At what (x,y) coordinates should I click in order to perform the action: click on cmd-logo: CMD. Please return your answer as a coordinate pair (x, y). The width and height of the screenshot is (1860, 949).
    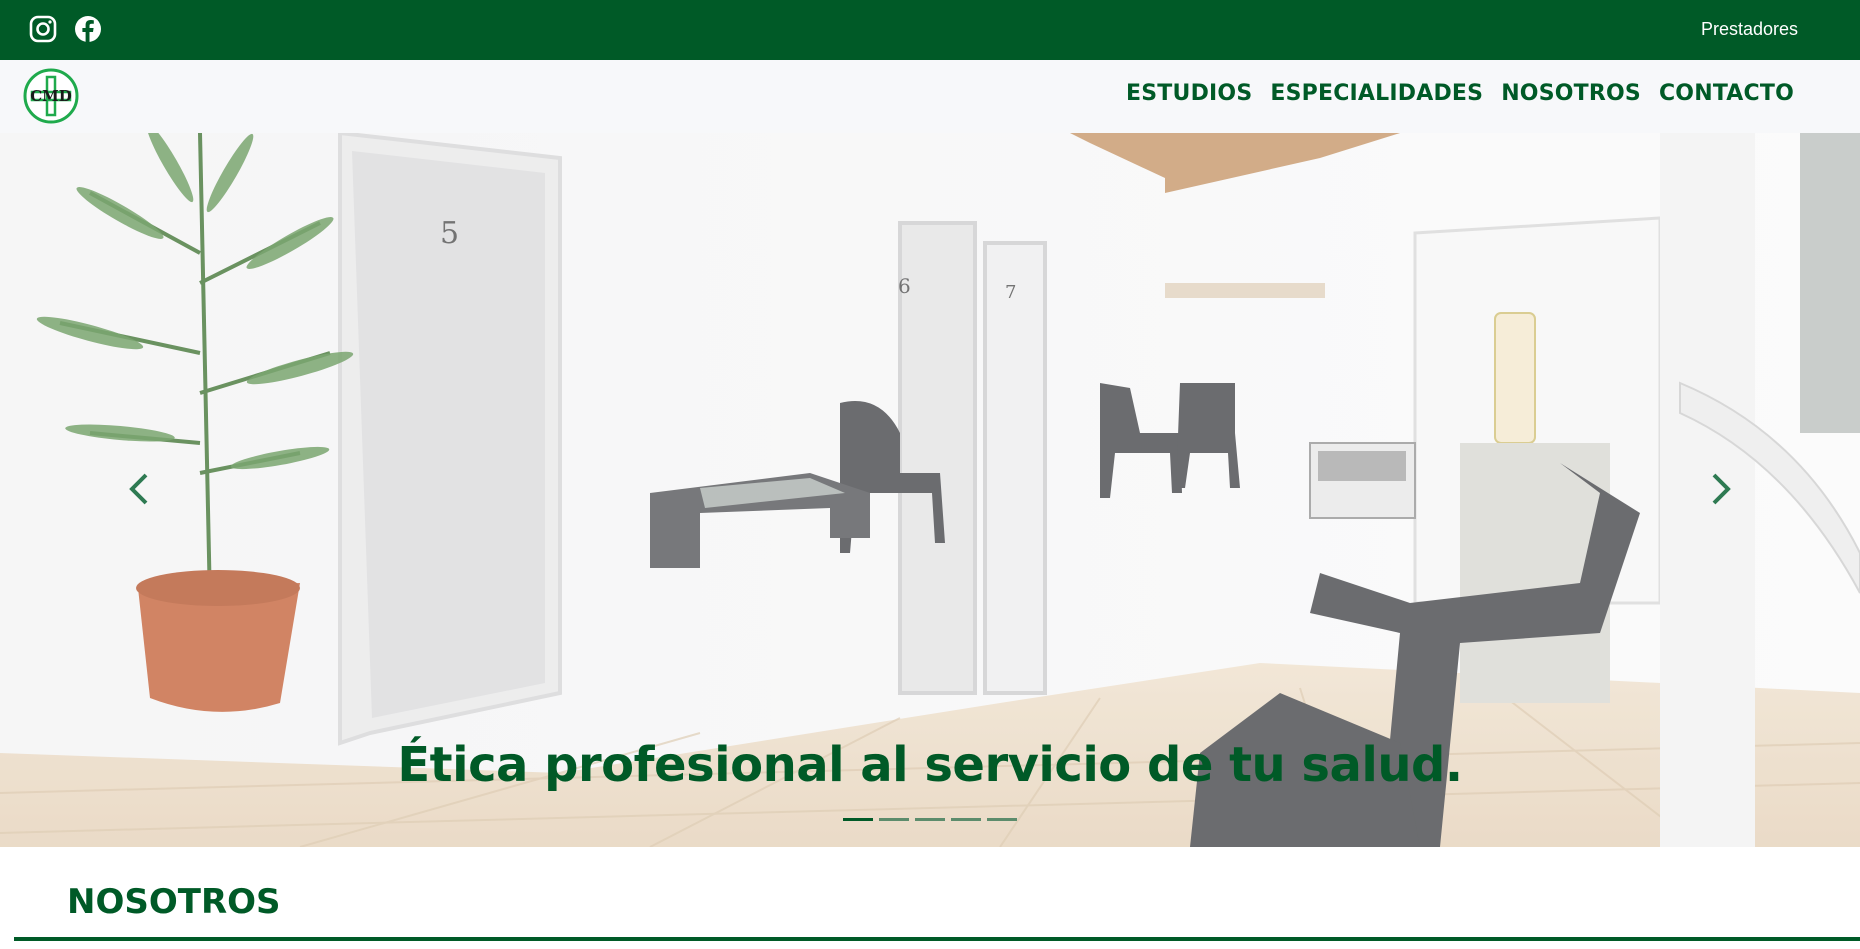
    Looking at the image, I should click on (51, 96).